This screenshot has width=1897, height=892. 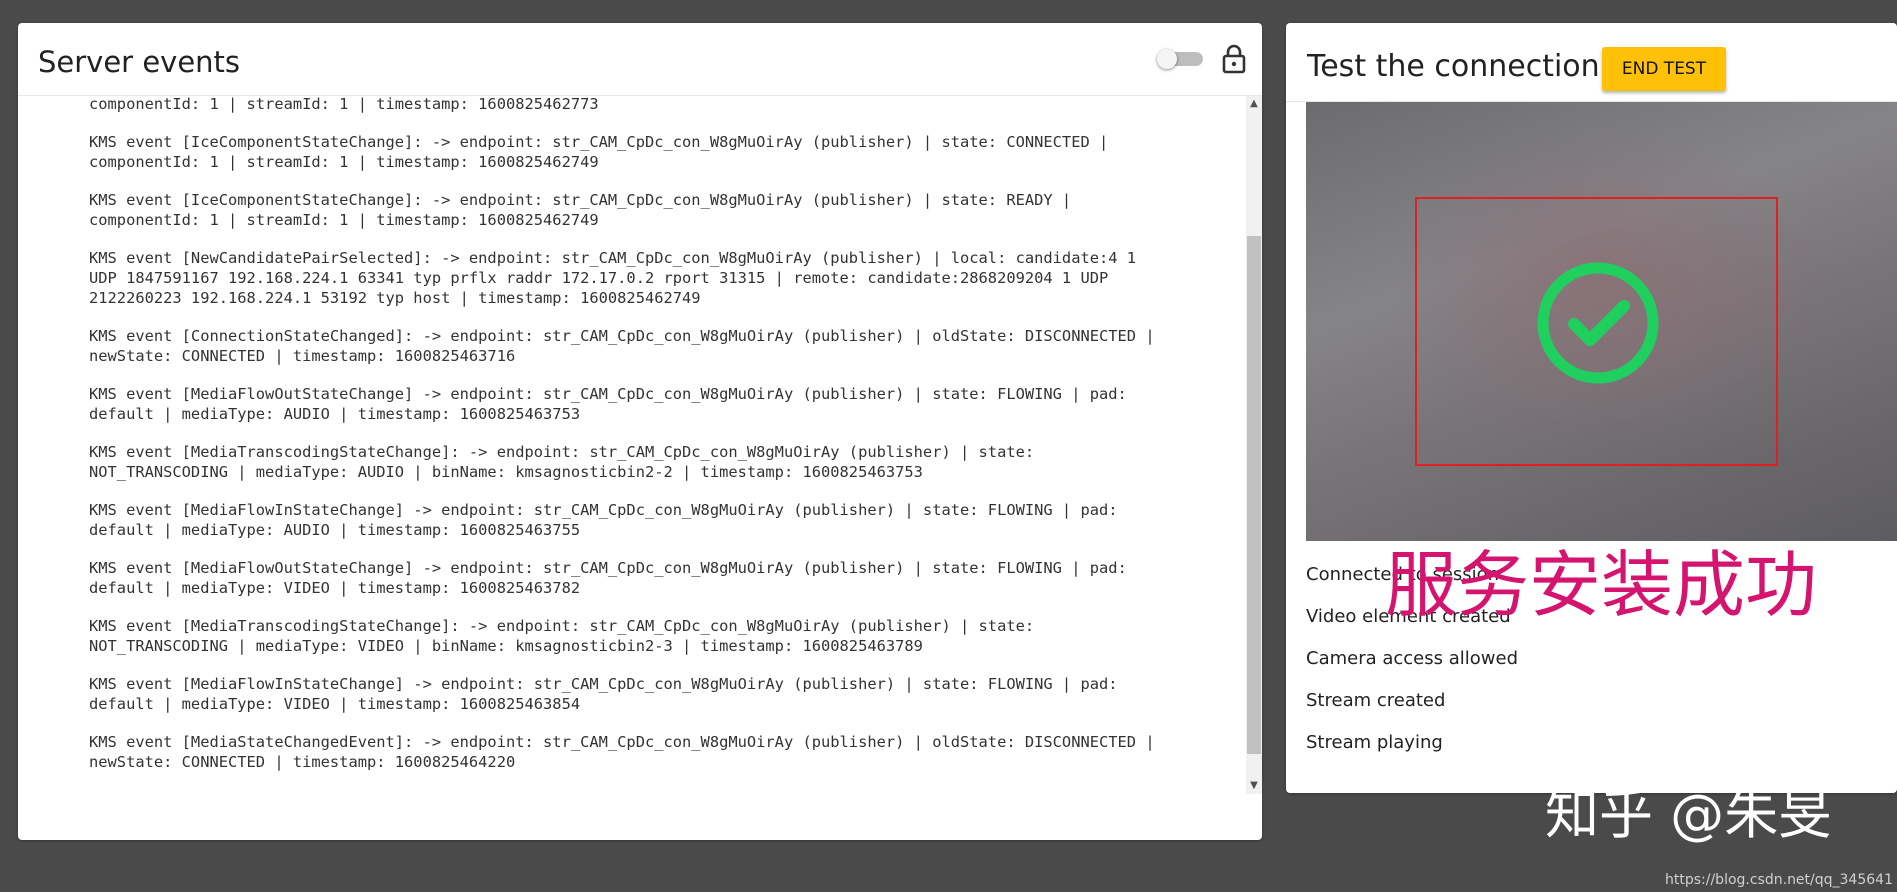 What do you see at coordinates (1374, 742) in the screenshot?
I see `status-item: Stream playing` at bounding box center [1374, 742].